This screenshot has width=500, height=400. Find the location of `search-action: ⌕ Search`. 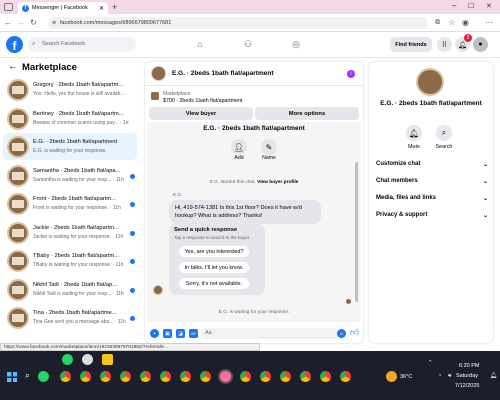

search-action: ⌕ Search is located at coordinates (444, 137).